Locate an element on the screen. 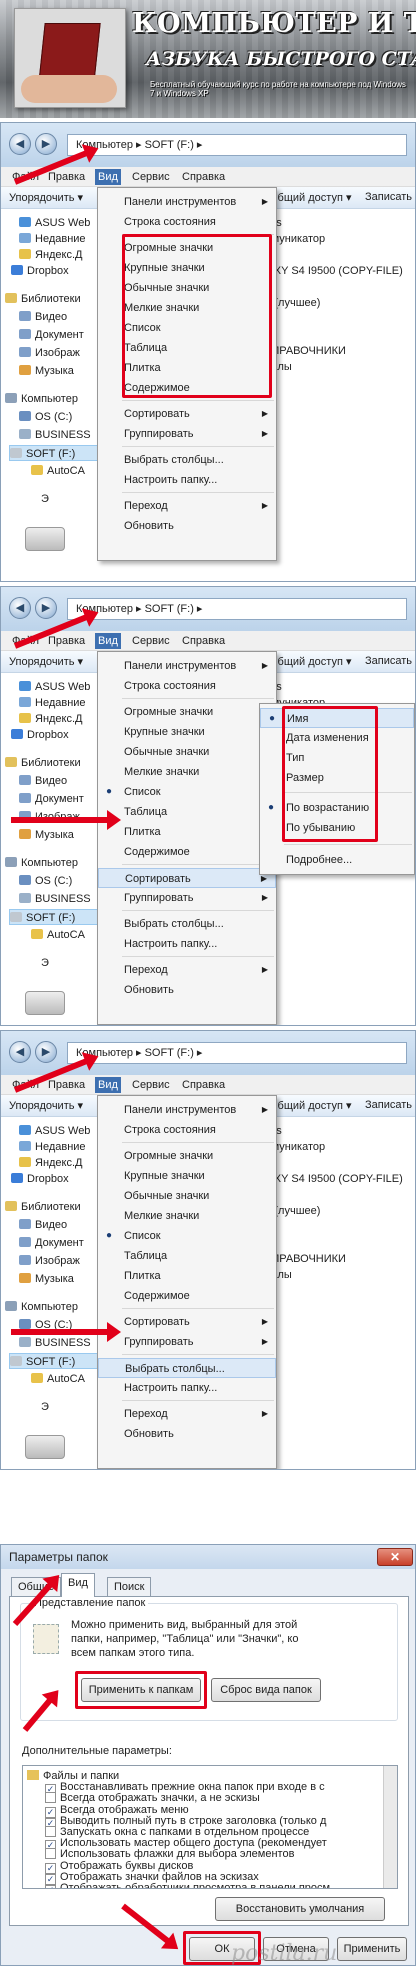 The height and width of the screenshot is (1966, 416). reset-folders-button: Сброс вида папок is located at coordinates (266, 1690).